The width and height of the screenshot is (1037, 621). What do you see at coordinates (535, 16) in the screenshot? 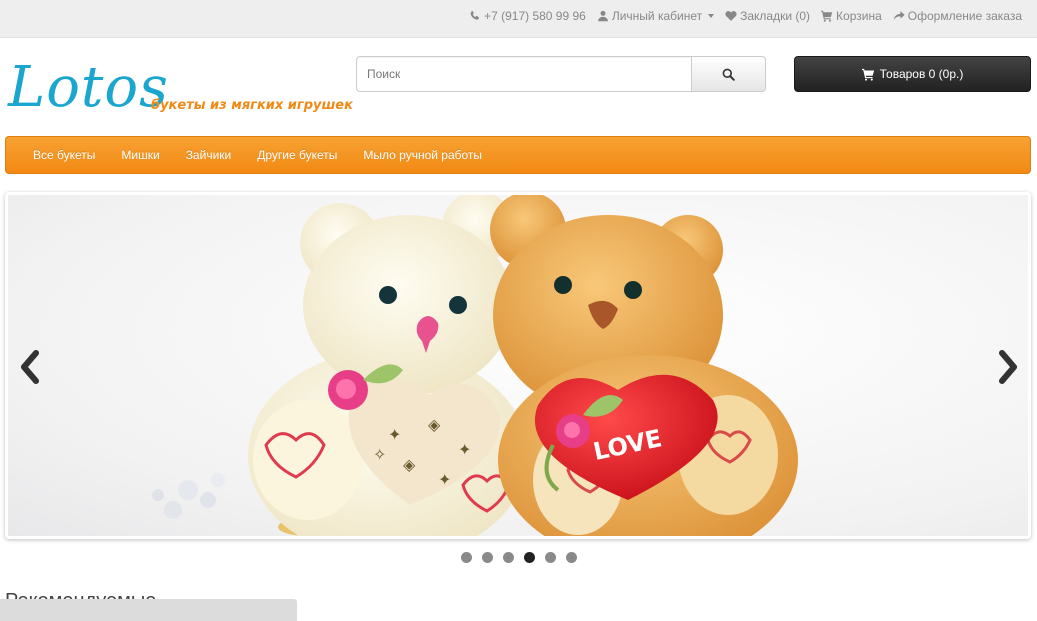
I see `phone-number: +7 (917) 580 99 96` at bounding box center [535, 16].